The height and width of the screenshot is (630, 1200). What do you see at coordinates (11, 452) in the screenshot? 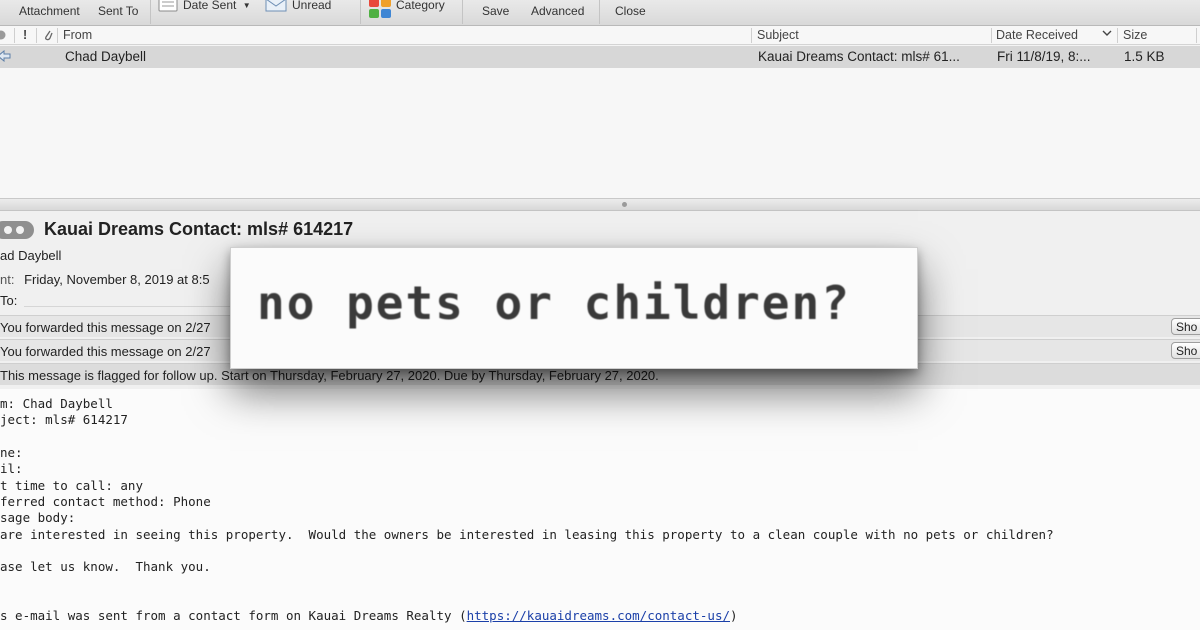
I see `body-line: ne:` at bounding box center [11, 452].